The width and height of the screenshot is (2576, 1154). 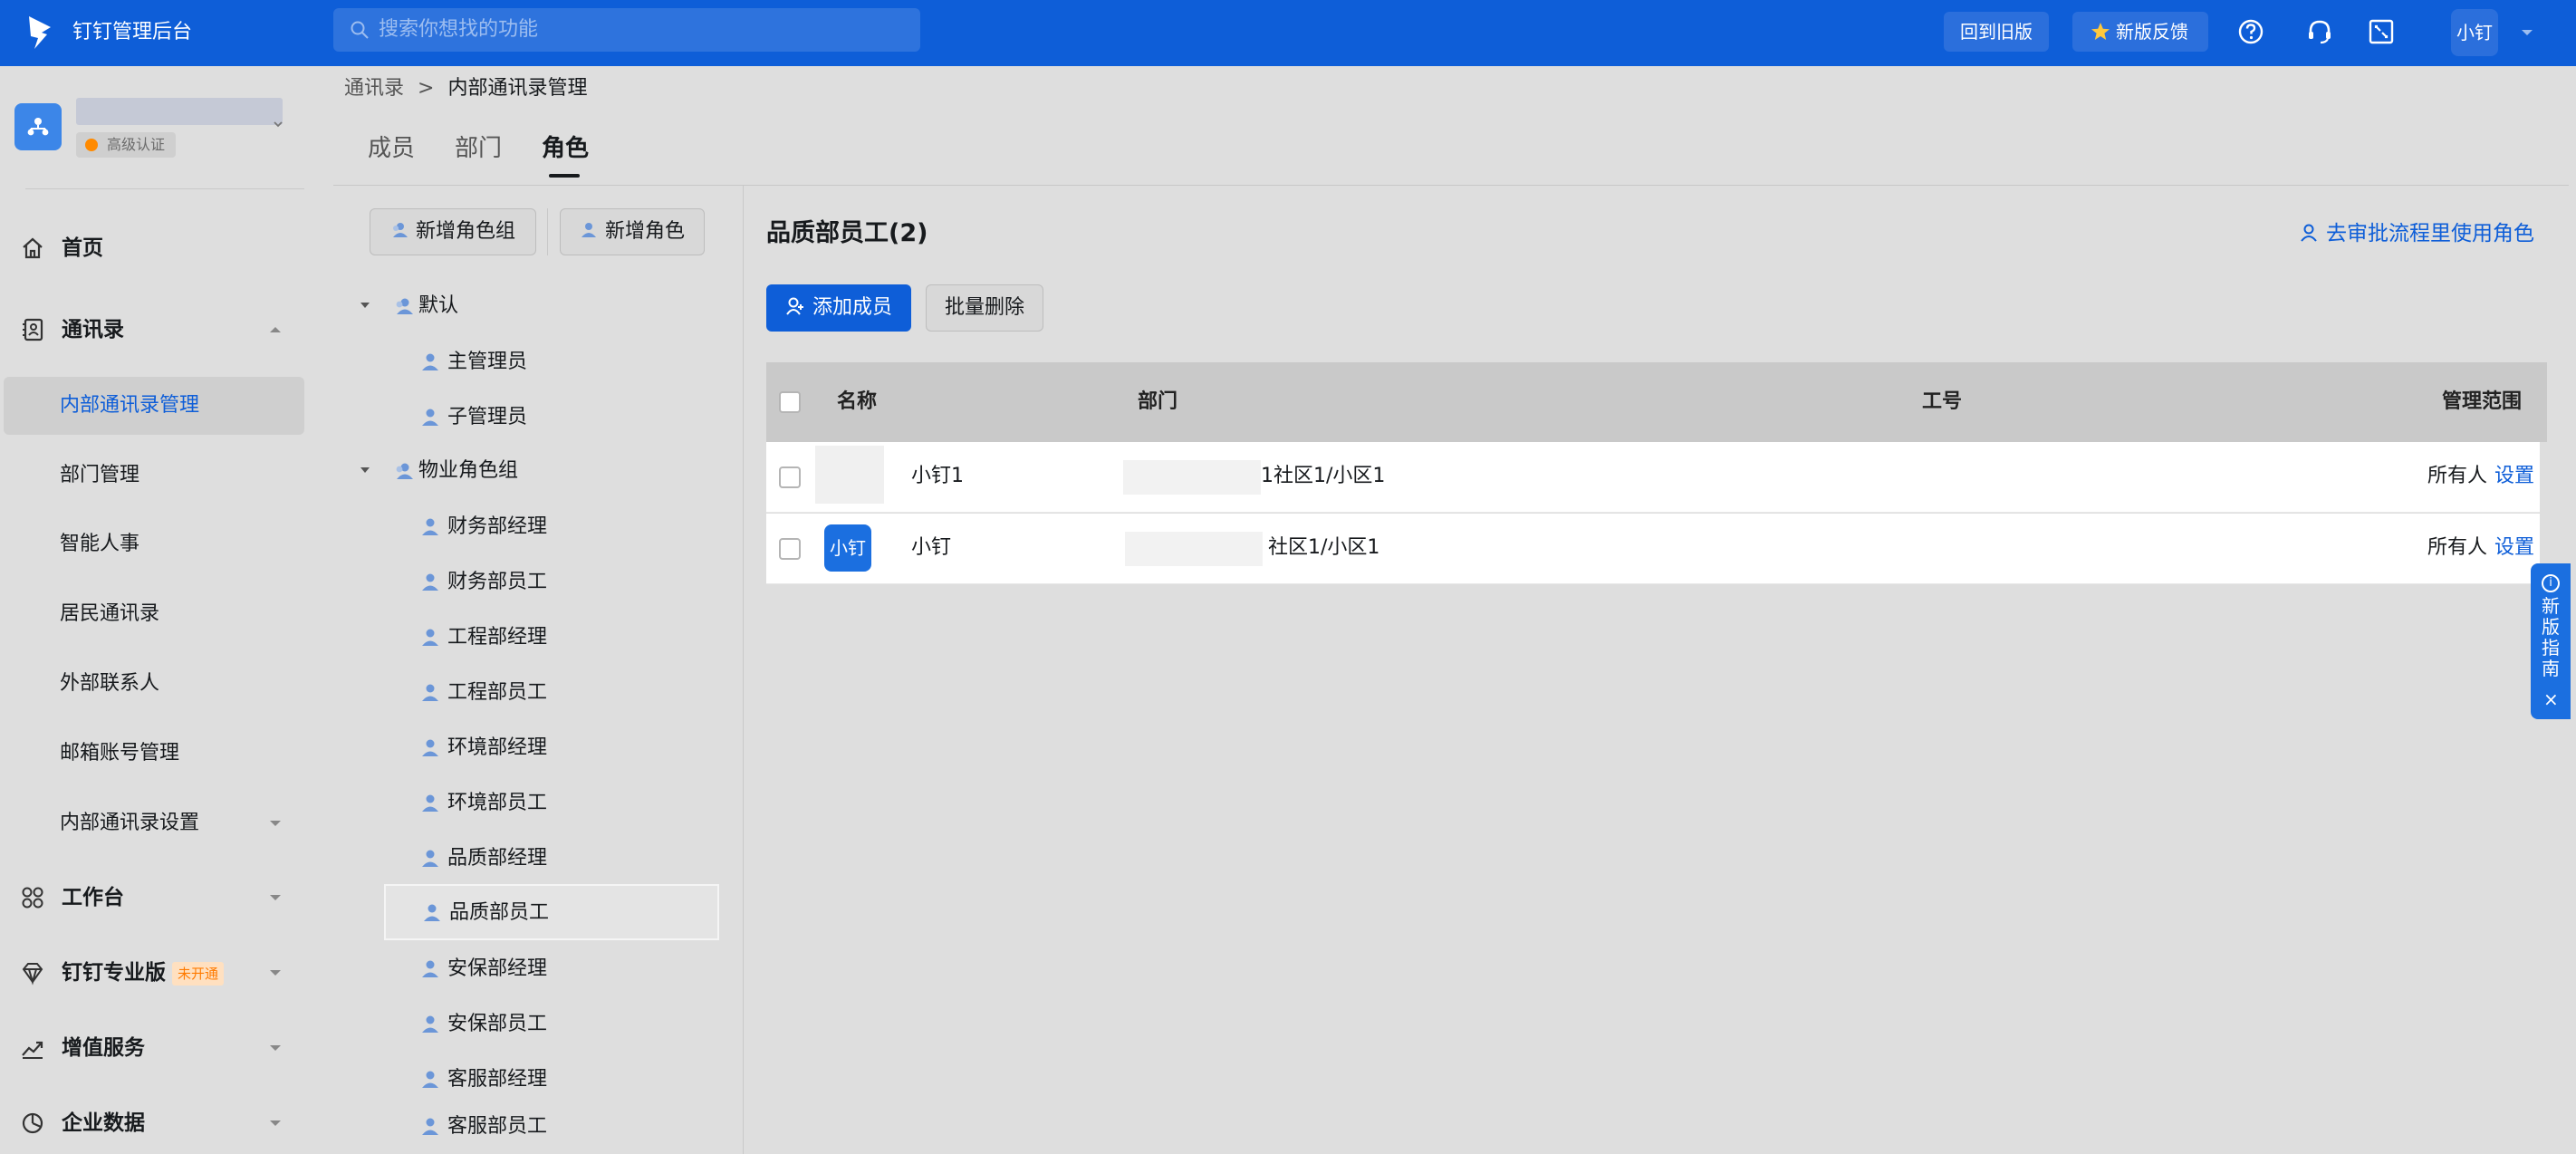 What do you see at coordinates (2250, 32) in the screenshot?
I see `help-icon` at bounding box center [2250, 32].